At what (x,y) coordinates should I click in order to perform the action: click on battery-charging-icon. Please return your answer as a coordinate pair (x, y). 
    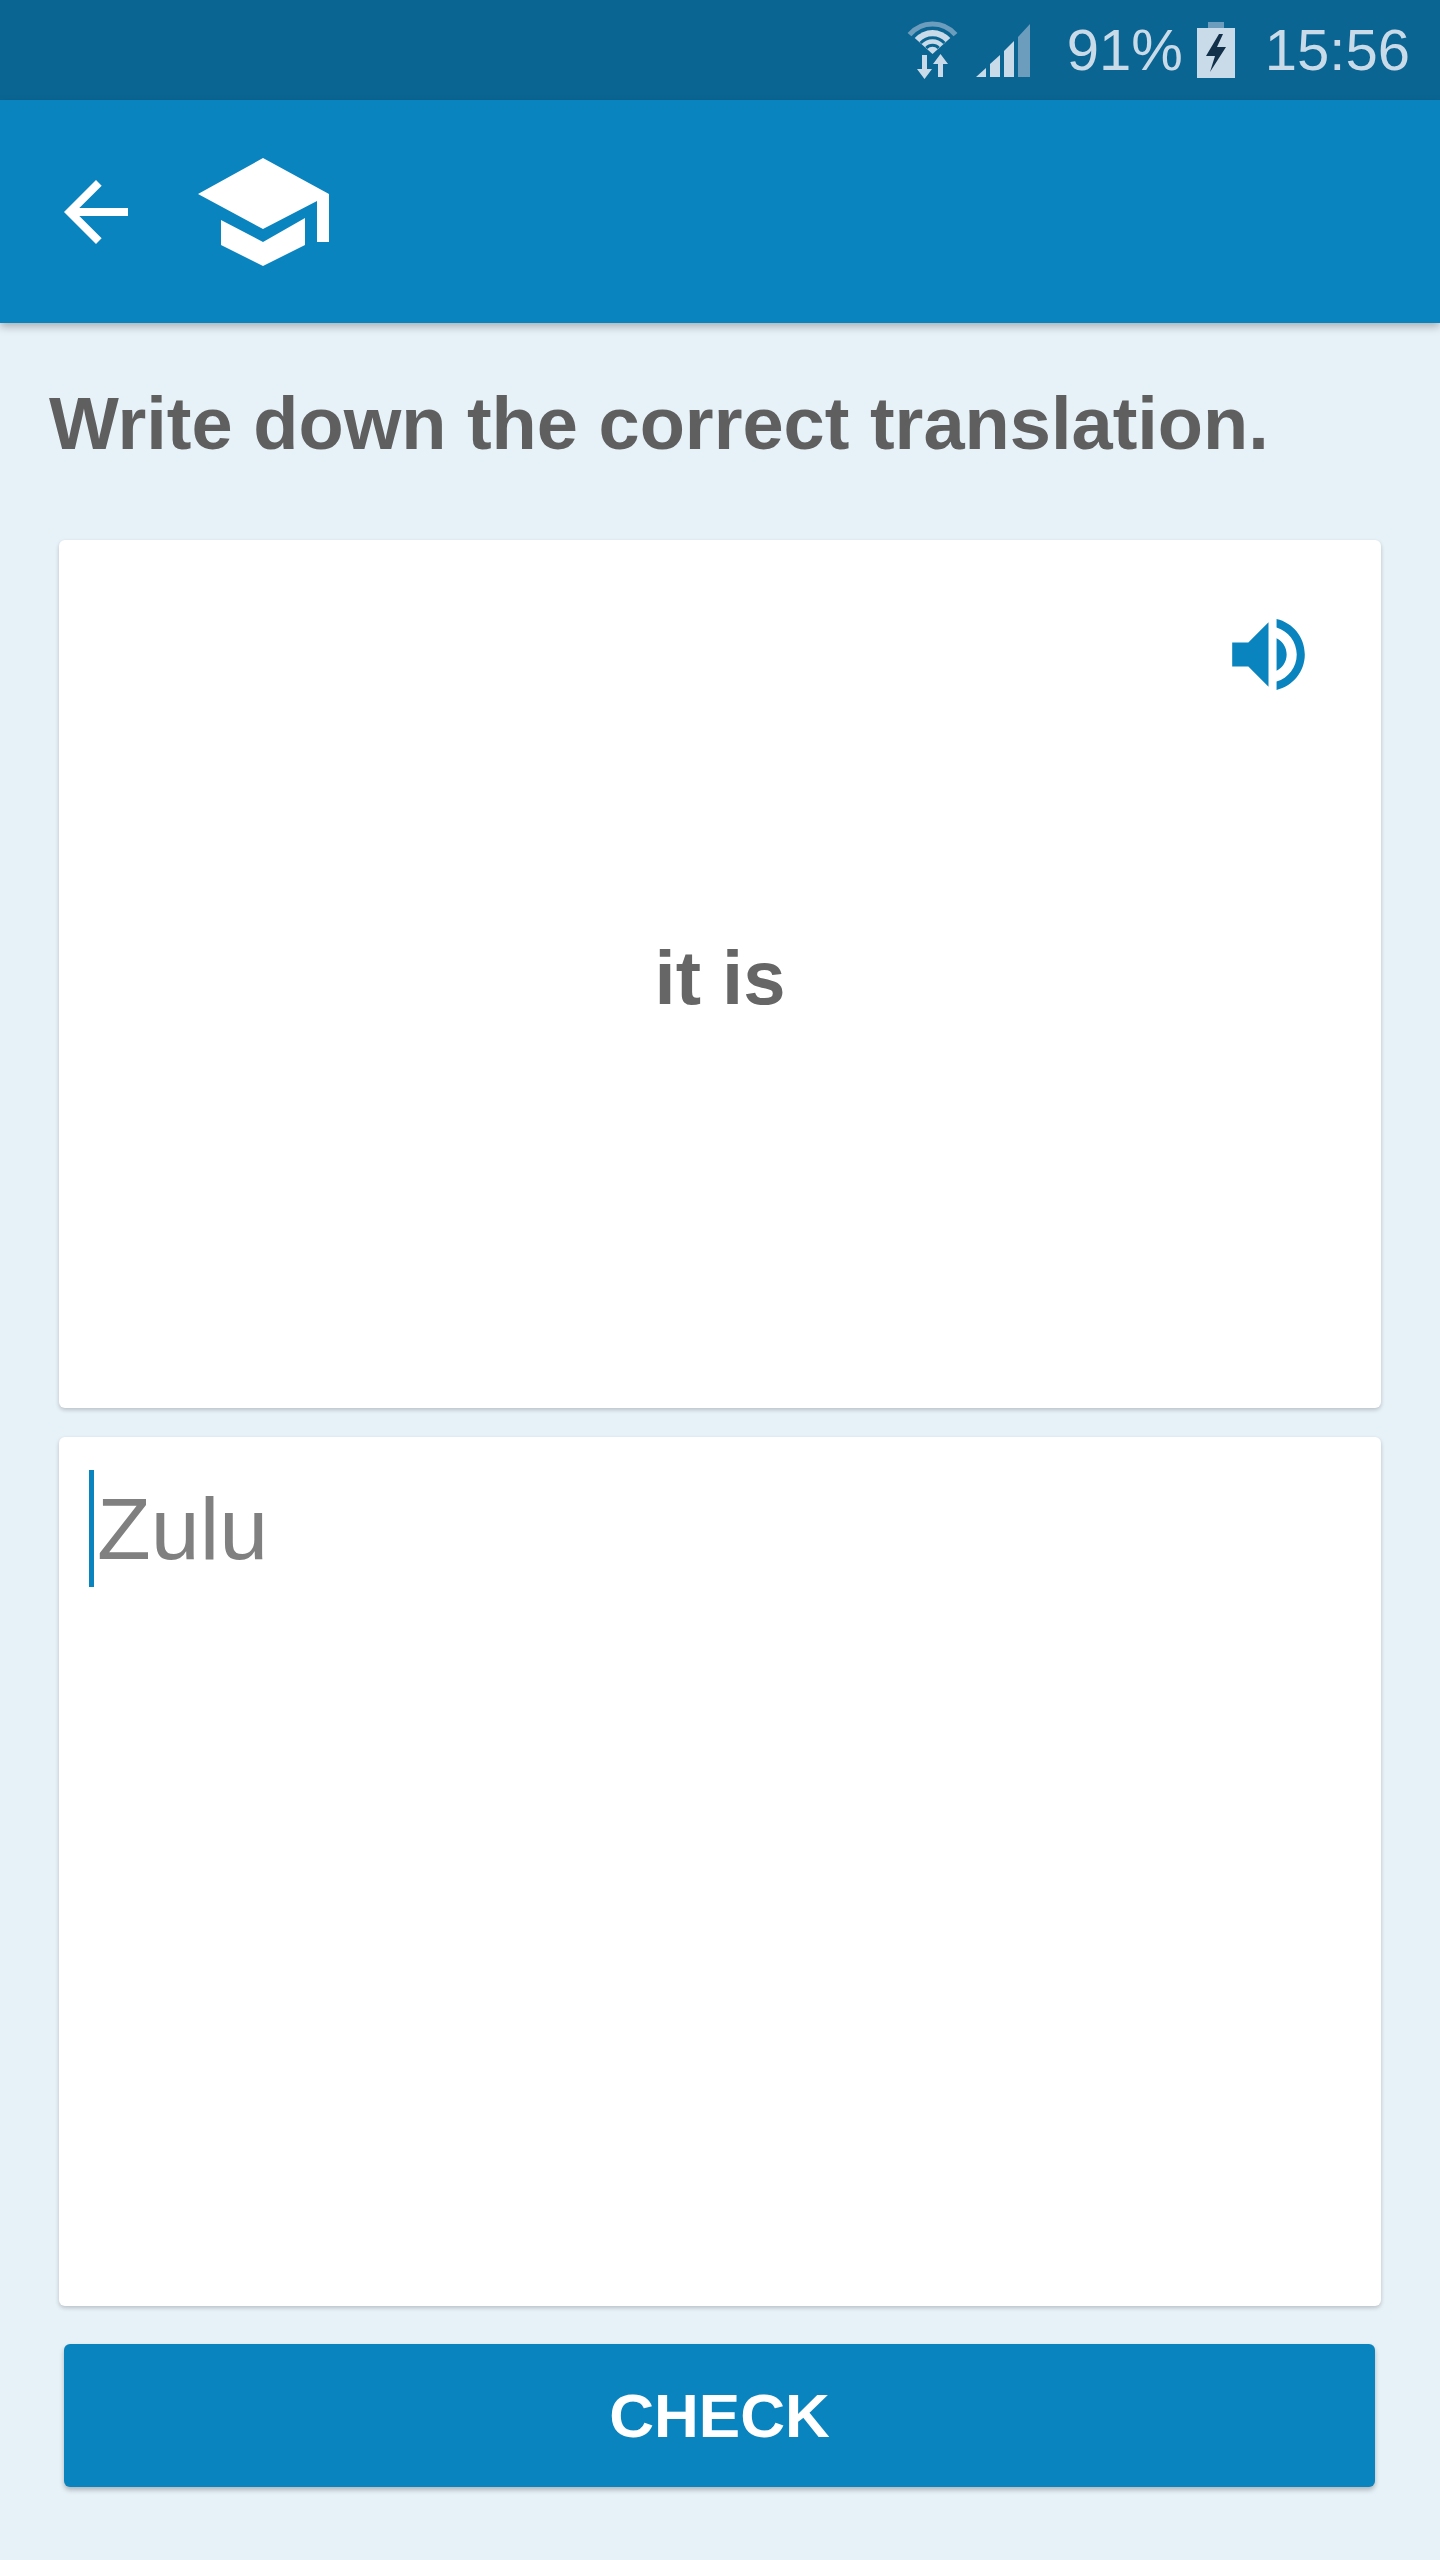
    Looking at the image, I should click on (1215, 50).